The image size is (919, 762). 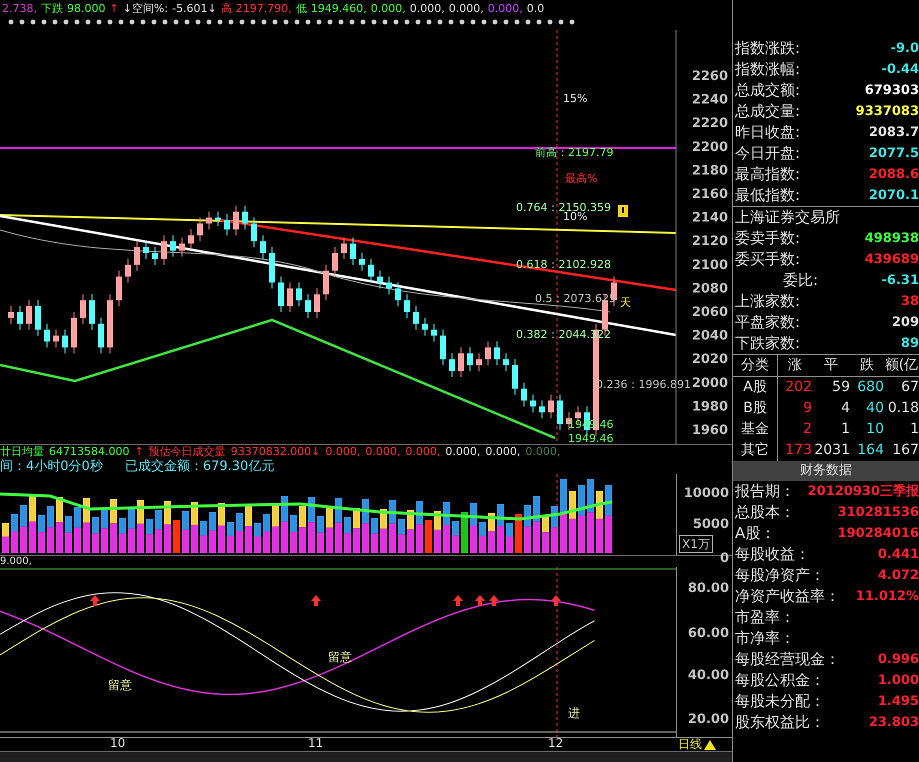 I want to click on quote-text: -5.601↓, so click(x=194, y=8).